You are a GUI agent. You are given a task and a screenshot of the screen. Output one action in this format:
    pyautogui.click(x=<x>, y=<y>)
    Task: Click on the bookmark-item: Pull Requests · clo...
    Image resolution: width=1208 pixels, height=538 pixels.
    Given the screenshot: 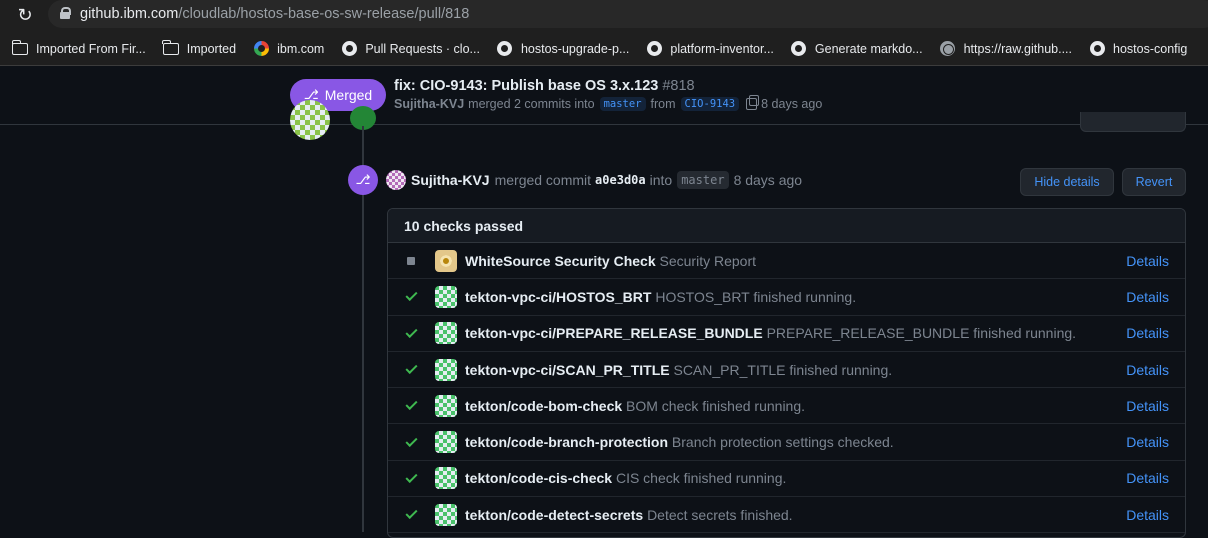 What is the action you would take?
    pyautogui.click(x=410, y=49)
    